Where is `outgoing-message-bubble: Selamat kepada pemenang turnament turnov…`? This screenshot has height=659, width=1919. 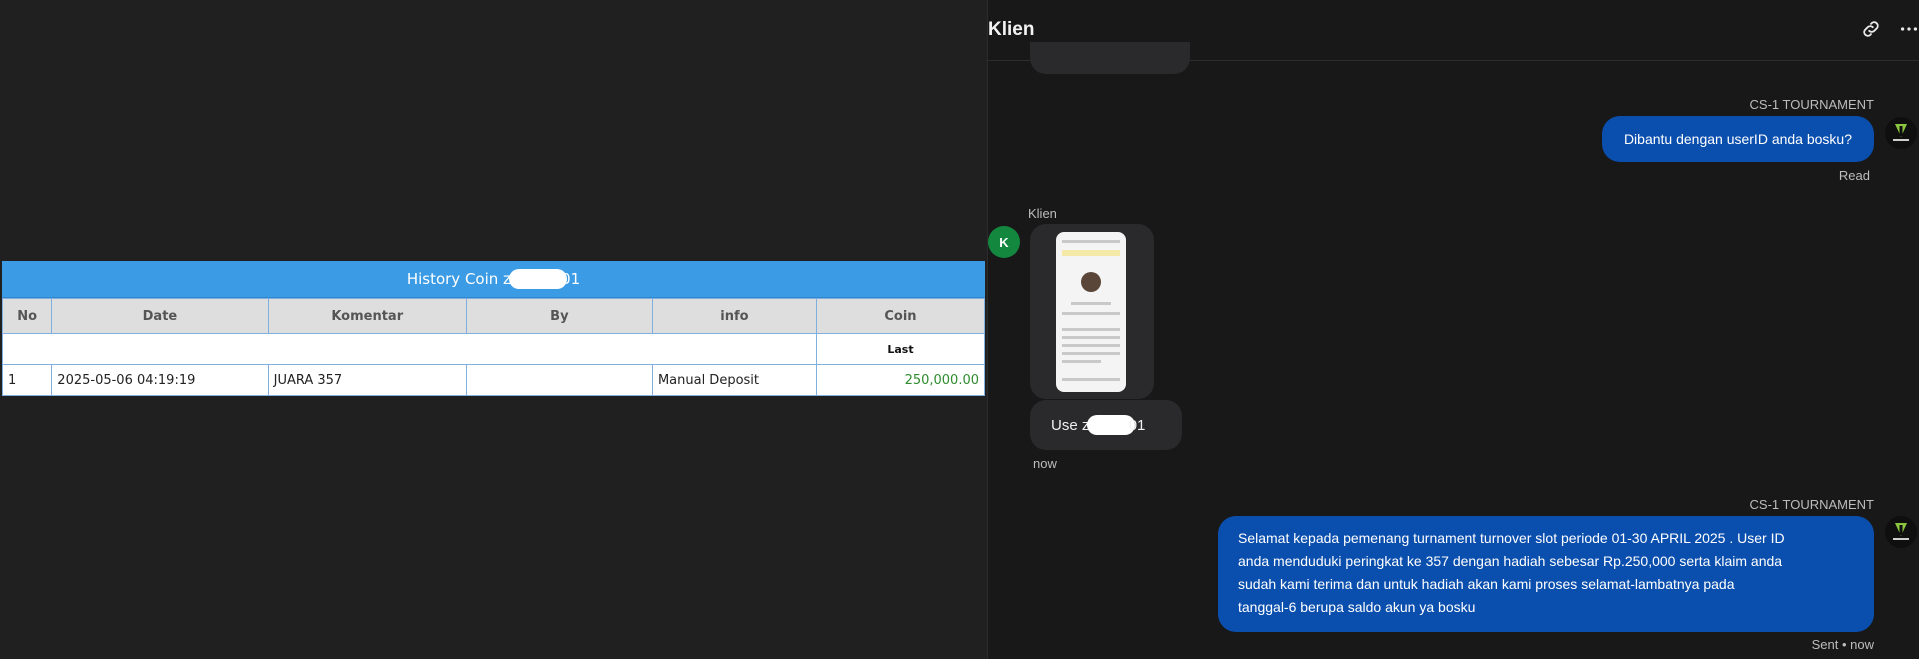 outgoing-message-bubble: Selamat kepada pemenang turnament turnov… is located at coordinates (1546, 574).